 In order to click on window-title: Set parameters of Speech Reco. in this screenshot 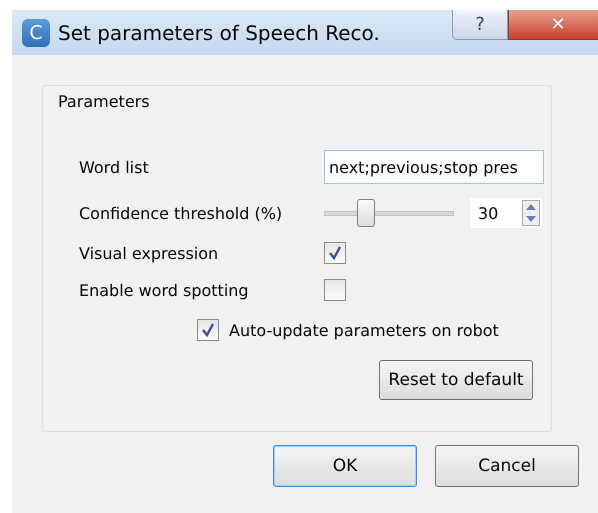, I will do `click(219, 32)`.